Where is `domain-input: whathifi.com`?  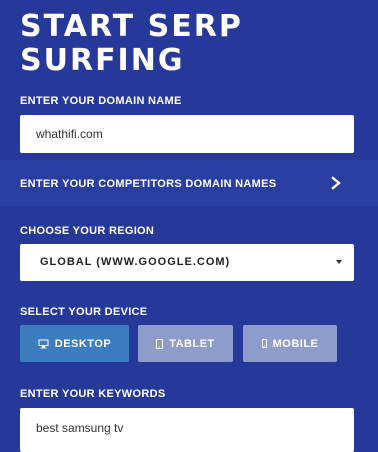 domain-input: whathifi.com is located at coordinates (187, 134).